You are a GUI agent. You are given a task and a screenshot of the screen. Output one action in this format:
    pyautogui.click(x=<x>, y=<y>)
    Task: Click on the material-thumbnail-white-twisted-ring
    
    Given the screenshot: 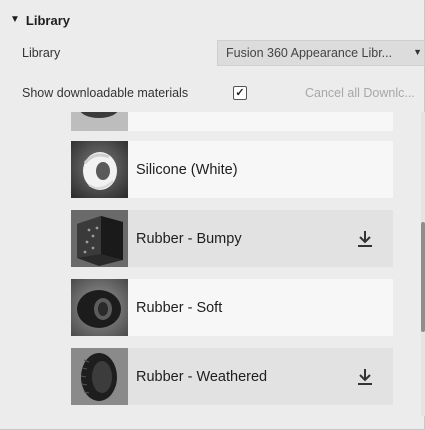 What is the action you would take?
    pyautogui.click(x=99, y=169)
    